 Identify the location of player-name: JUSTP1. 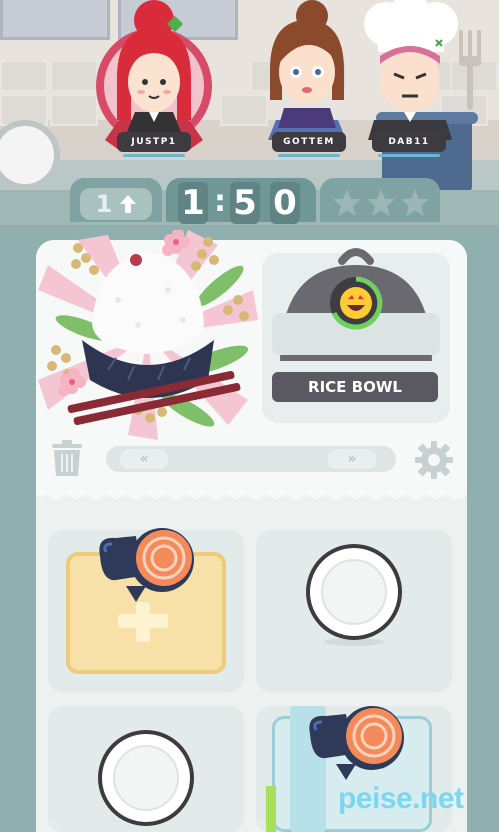
(154, 144).